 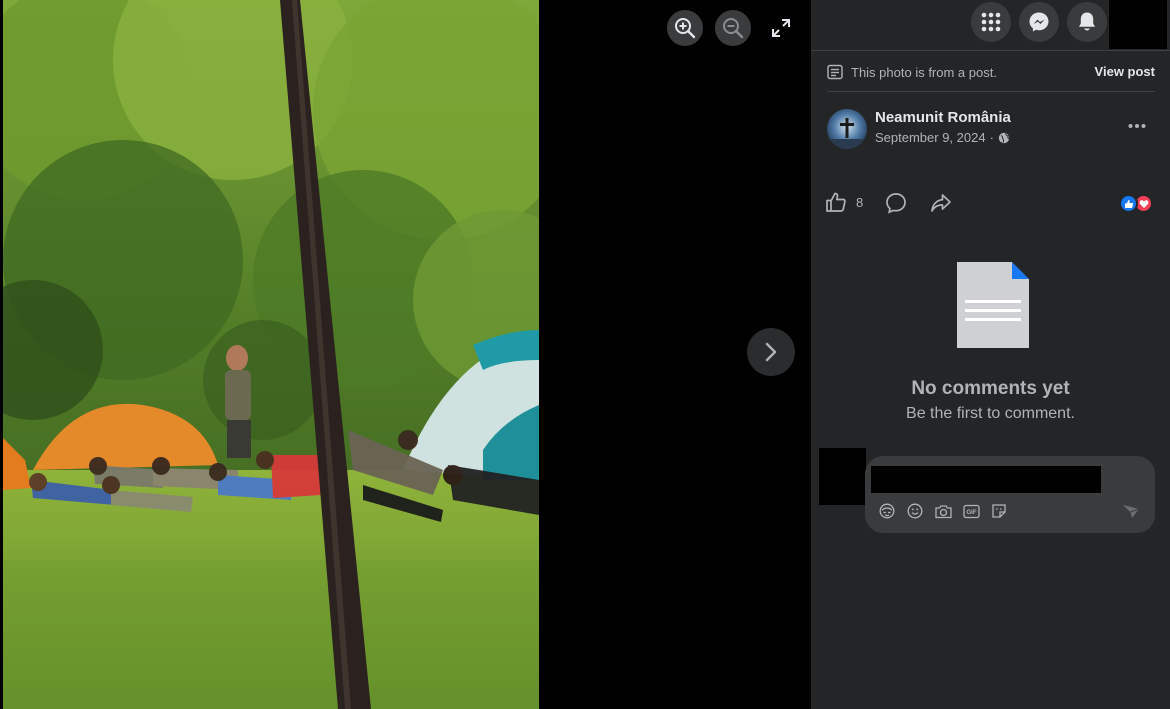 I want to click on post-actions: 8, so click(x=991, y=205).